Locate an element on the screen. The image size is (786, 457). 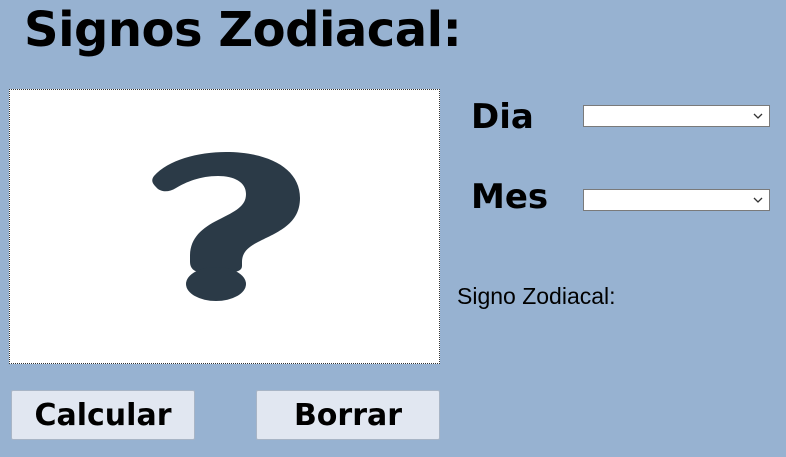
dia-label: Dia is located at coordinates (502, 117).